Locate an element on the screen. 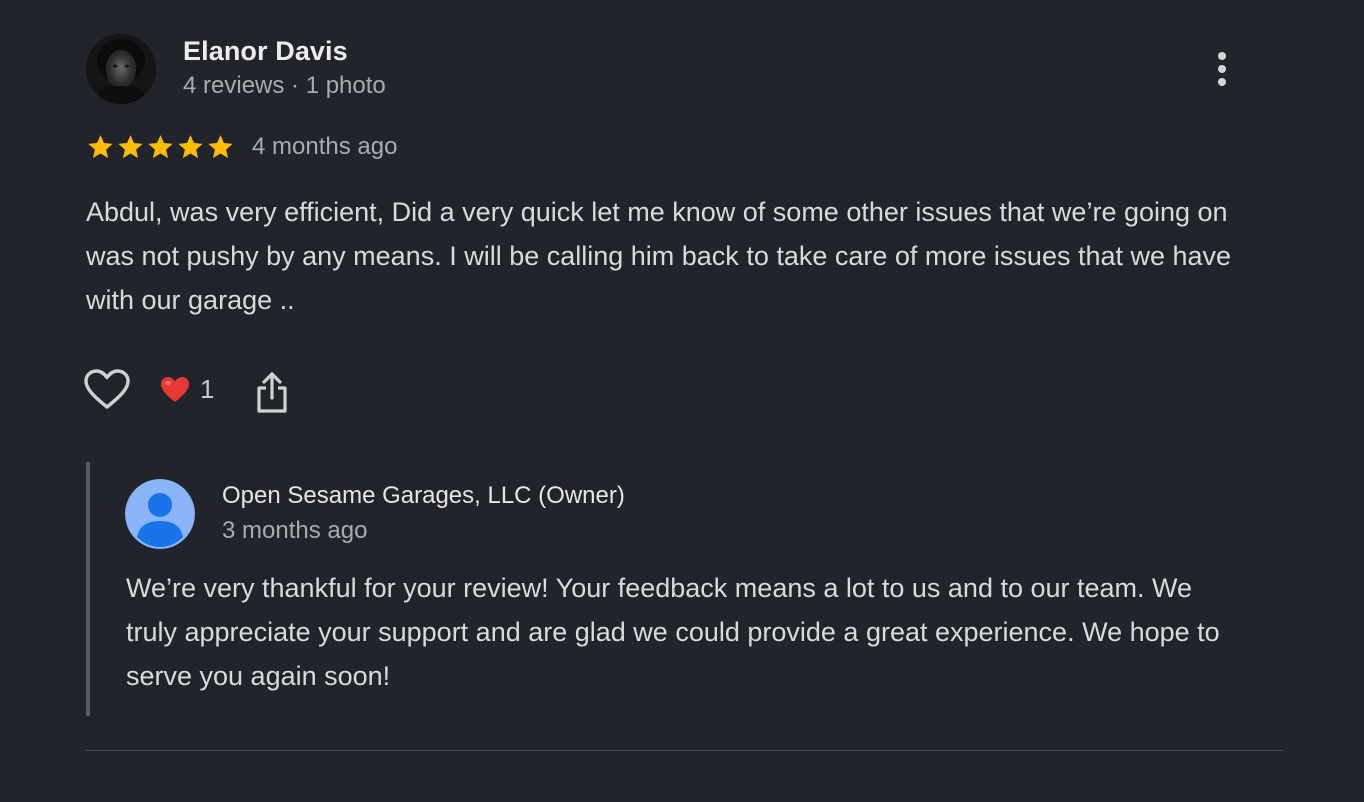 The image size is (1364, 802). star-rating is located at coordinates (160, 147).